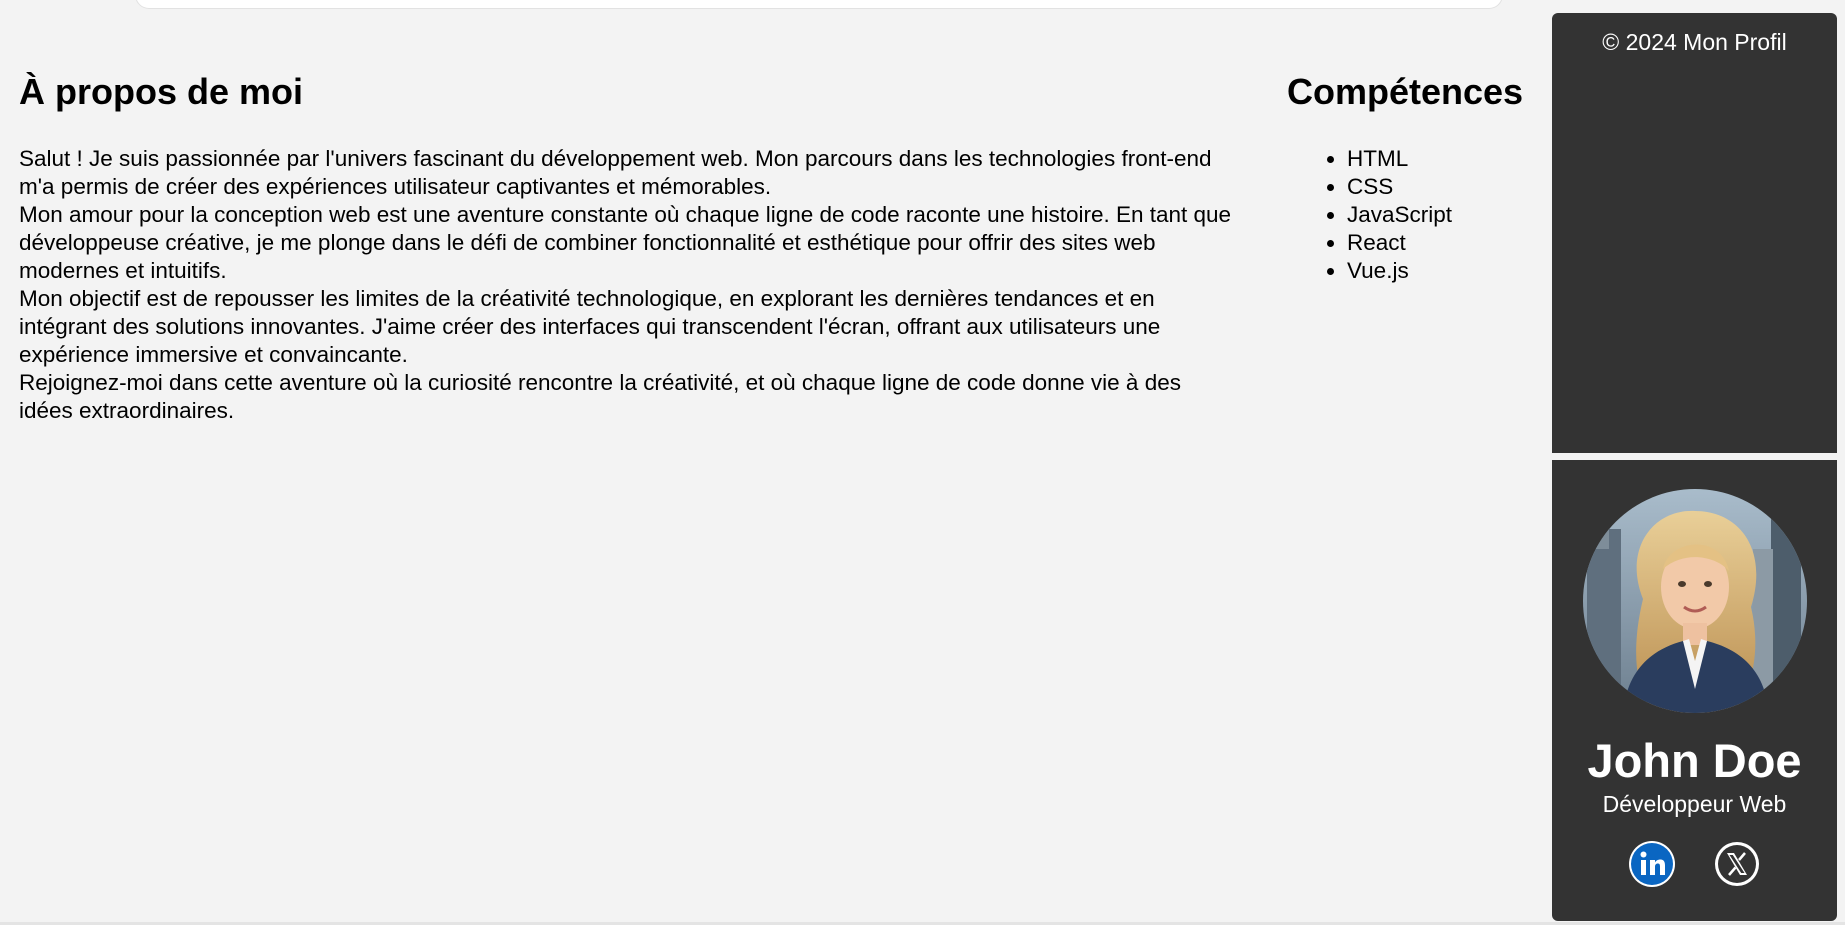 This screenshot has width=1845, height=925. What do you see at coordinates (1447, 187) in the screenshot?
I see `skill-item: CSS` at bounding box center [1447, 187].